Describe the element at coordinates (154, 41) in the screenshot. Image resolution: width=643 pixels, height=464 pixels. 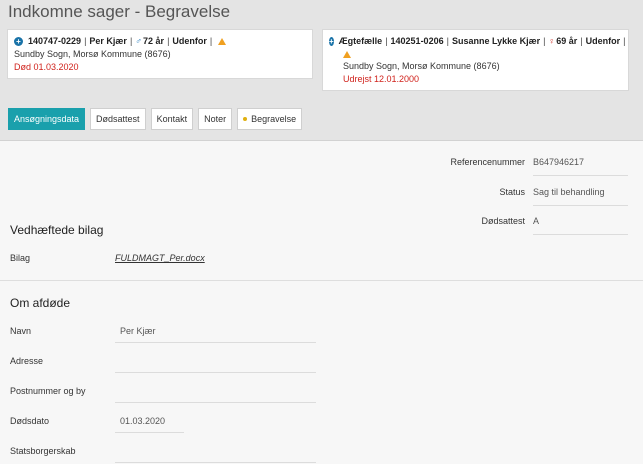
I see `person-age: 72 år` at that location.